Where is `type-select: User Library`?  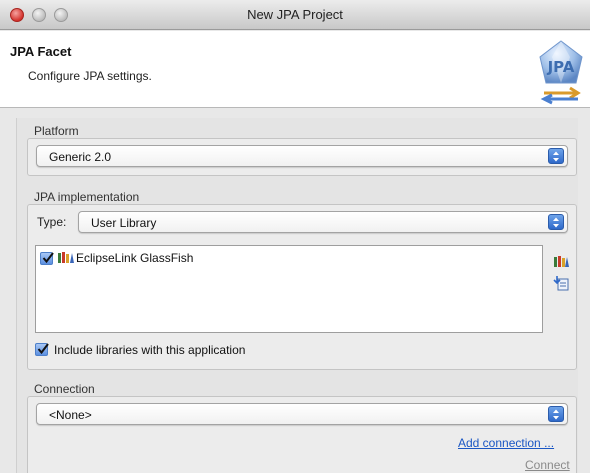 type-select: User Library is located at coordinates (323, 222).